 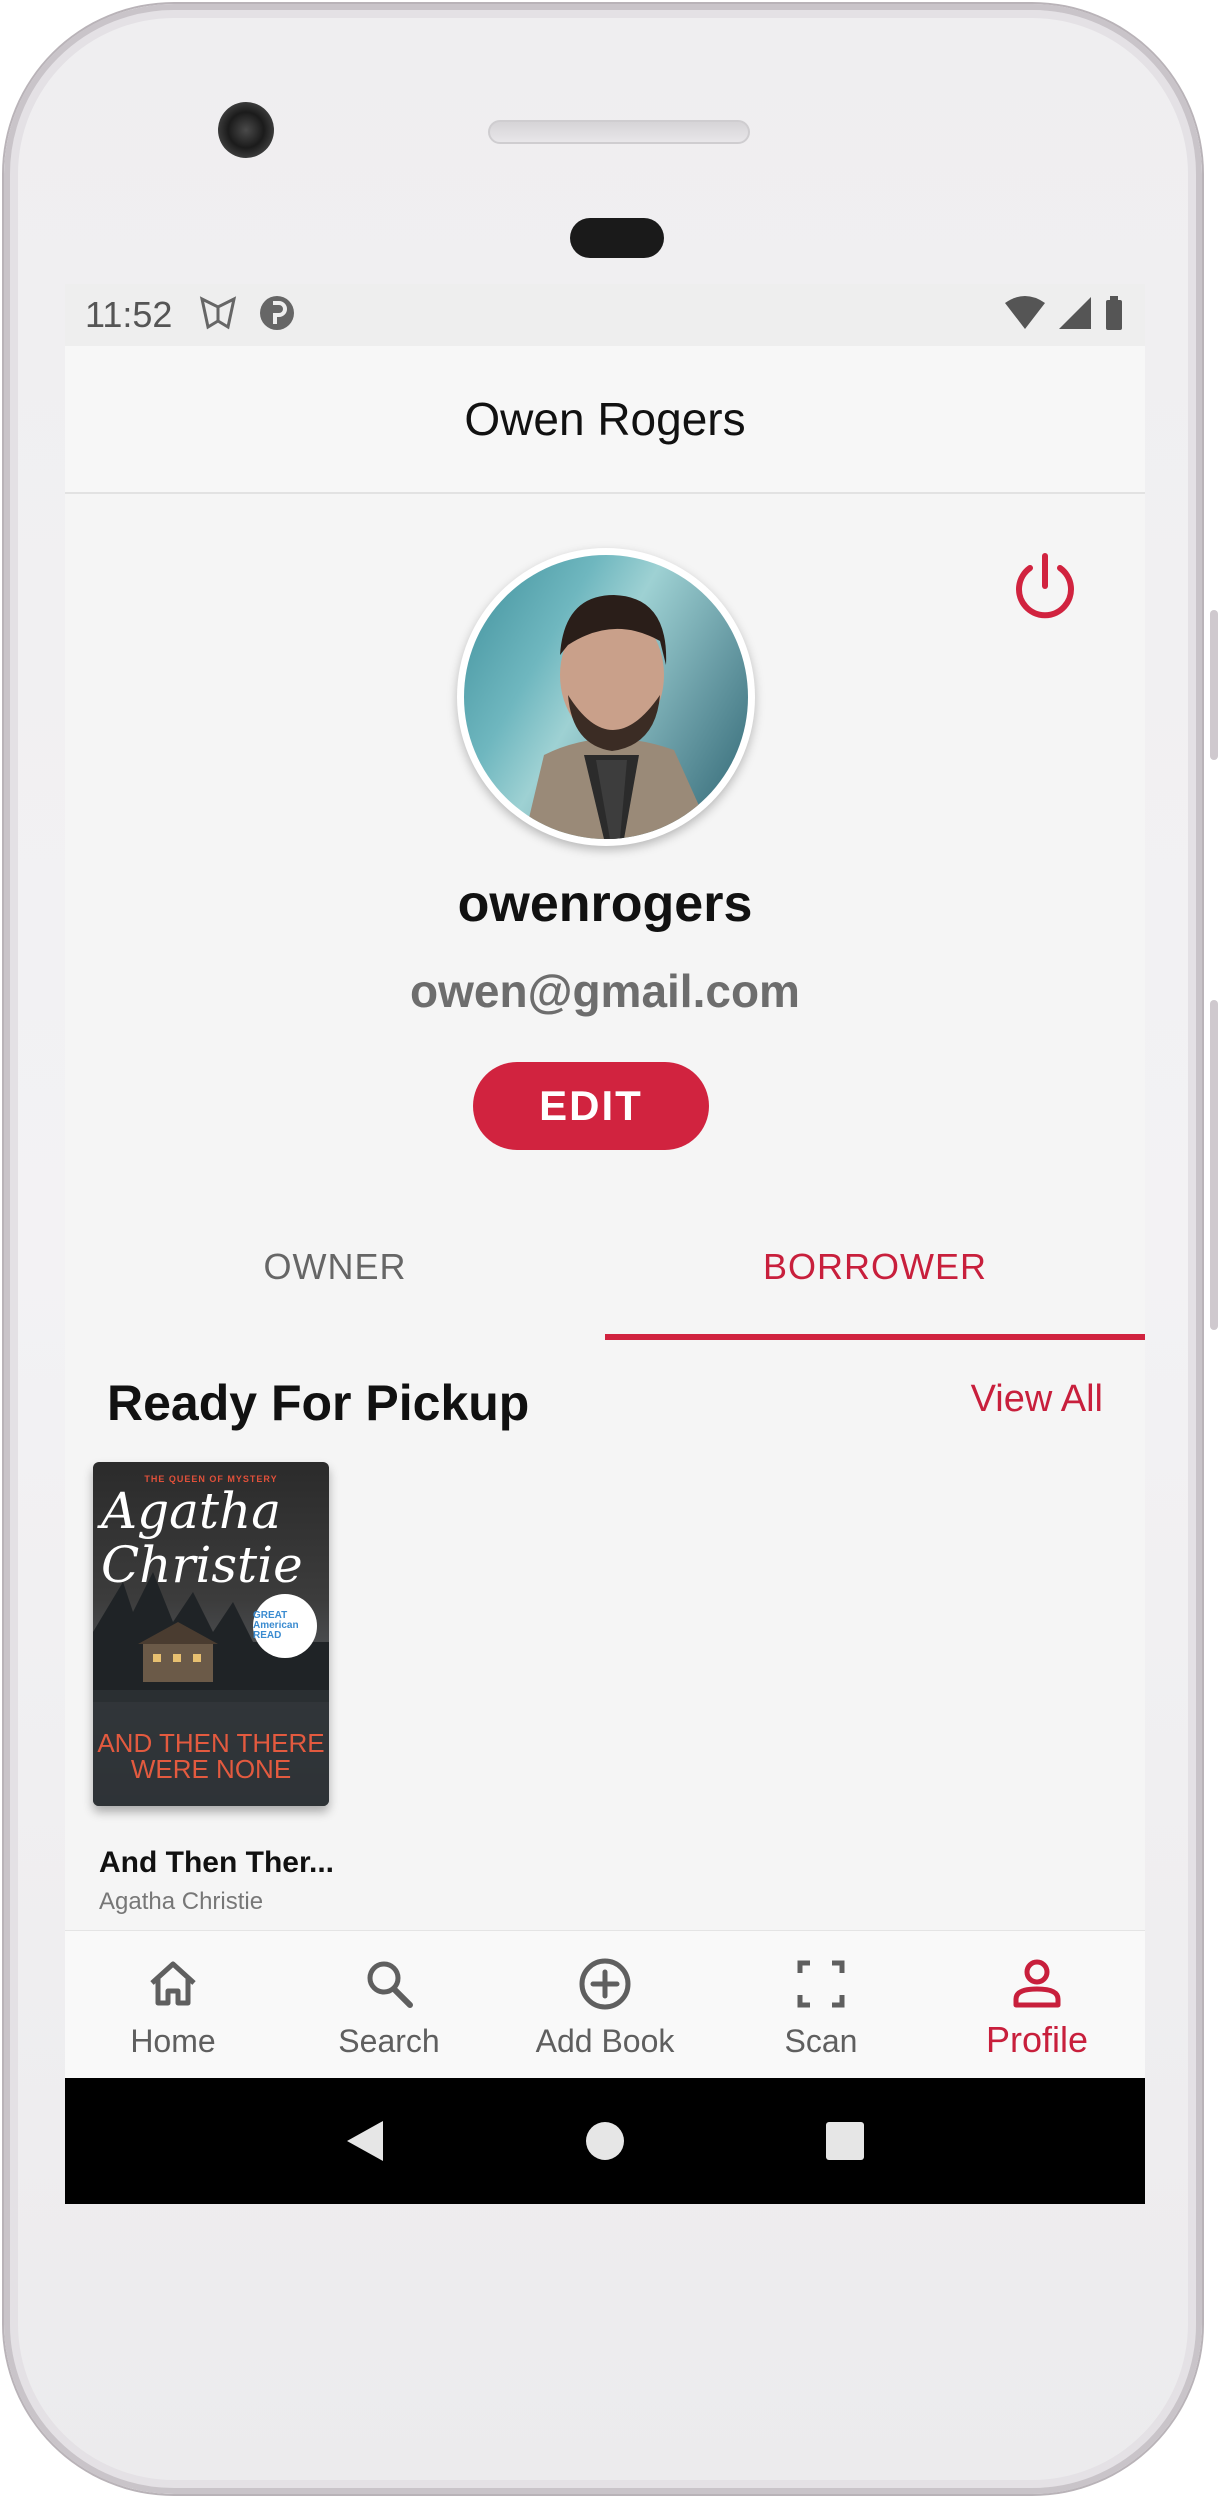 I want to click on status-bar: 11:52, so click(x=605, y=315).